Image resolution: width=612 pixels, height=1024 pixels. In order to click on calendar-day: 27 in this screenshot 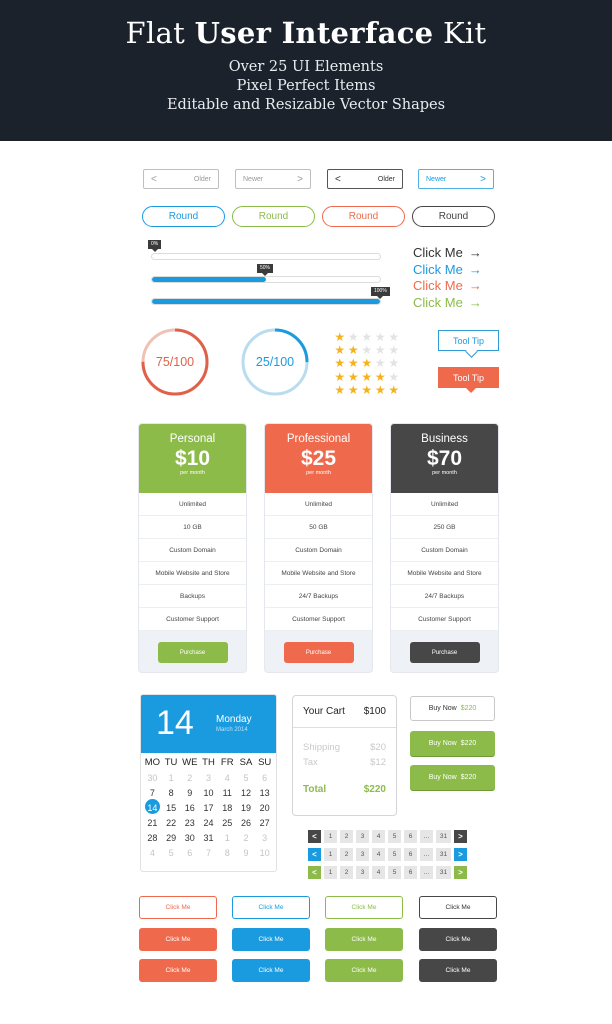, I will do `click(264, 823)`.